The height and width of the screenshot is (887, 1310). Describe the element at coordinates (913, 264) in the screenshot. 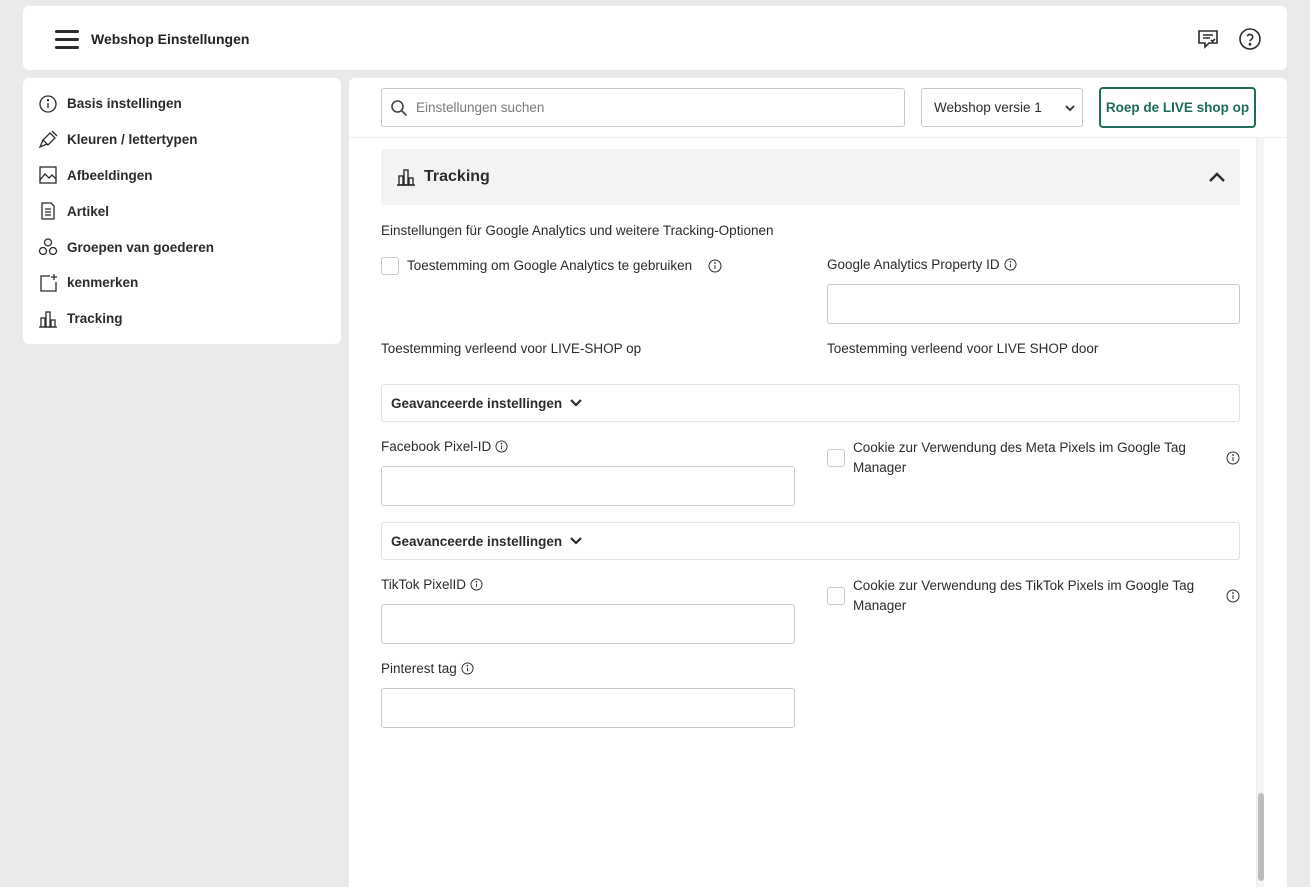

I see `ga-property-label-text: Google Analytics Property ID` at that location.